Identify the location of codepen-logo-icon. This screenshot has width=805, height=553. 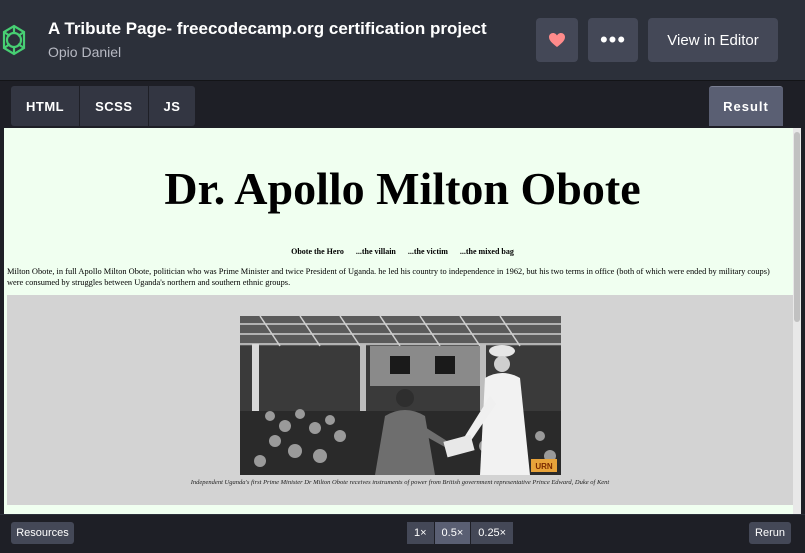
(16, 40).